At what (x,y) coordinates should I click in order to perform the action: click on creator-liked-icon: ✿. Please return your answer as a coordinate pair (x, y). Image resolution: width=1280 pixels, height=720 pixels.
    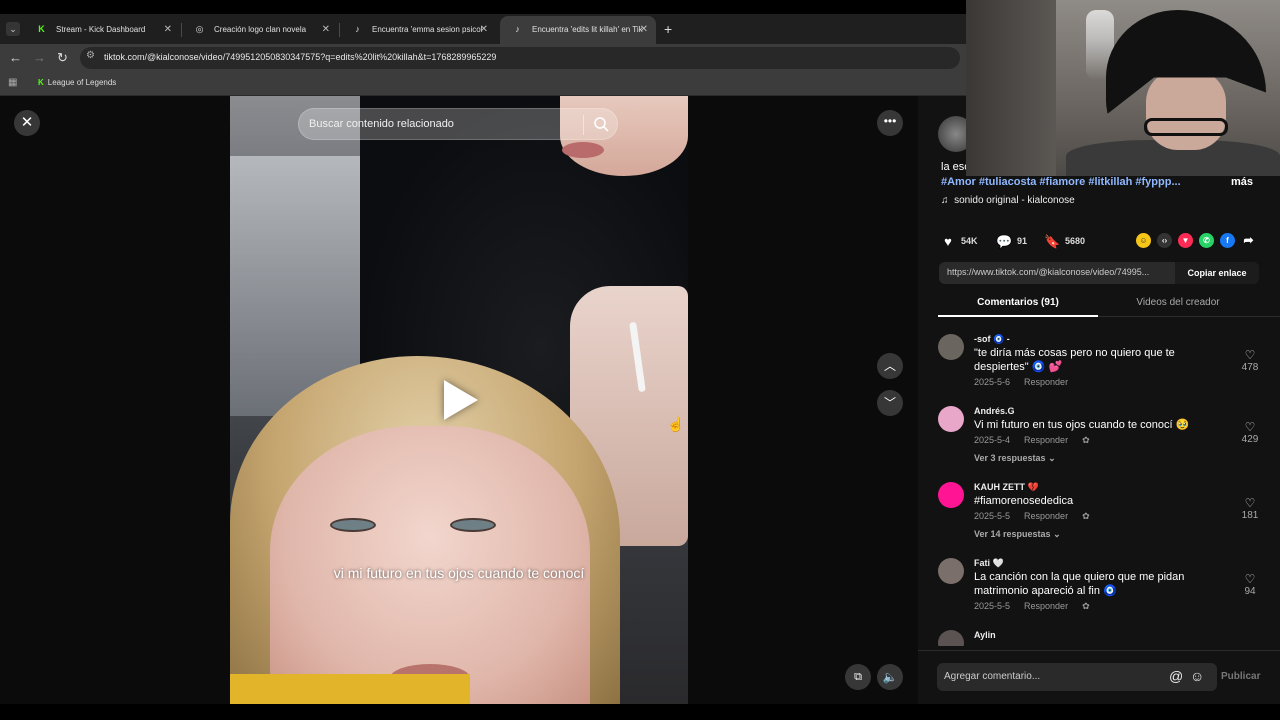
    Looking at the image, I should click on (1086, 606).